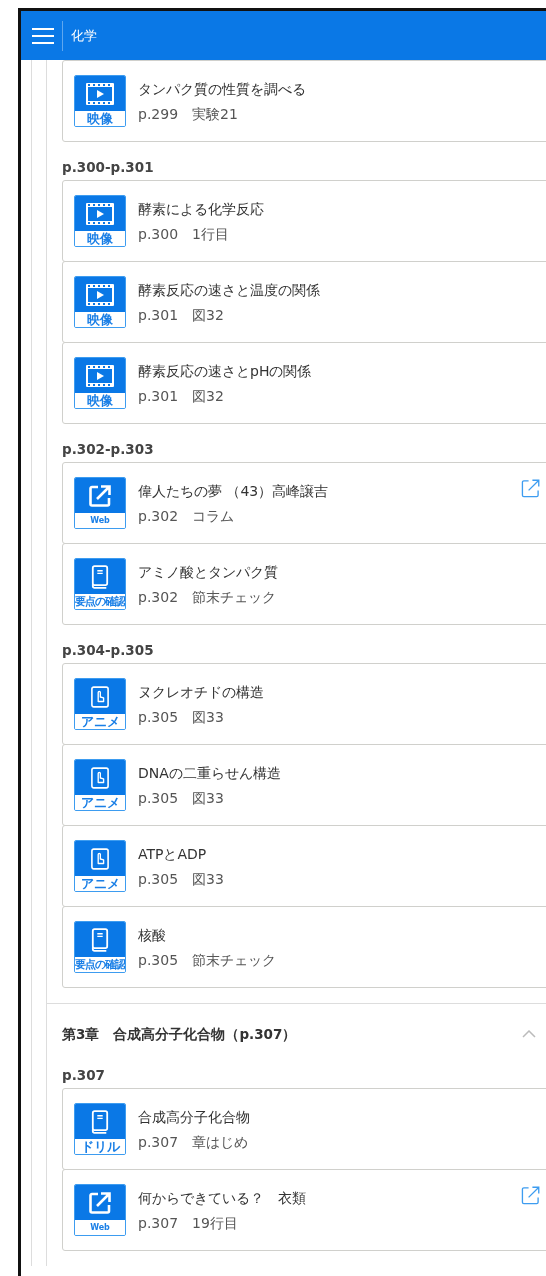 Image resolution: width=546 pixels, height=1276 pixels. Describe the element at coordinates (304, 1129) in the screenshot. I see `content-card: ドリル 合成高分子化合物 p.307 章はじめ` at that location.